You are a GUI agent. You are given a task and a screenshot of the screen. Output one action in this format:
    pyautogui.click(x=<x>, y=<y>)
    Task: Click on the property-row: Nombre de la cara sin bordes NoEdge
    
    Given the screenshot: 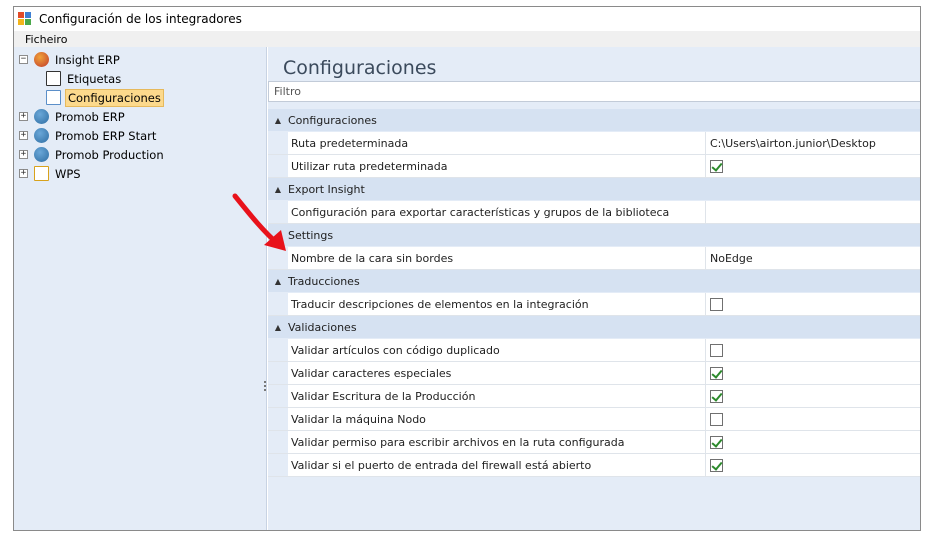 What is the action you would take?
    pyautogui.click(x=594, y=258)
    